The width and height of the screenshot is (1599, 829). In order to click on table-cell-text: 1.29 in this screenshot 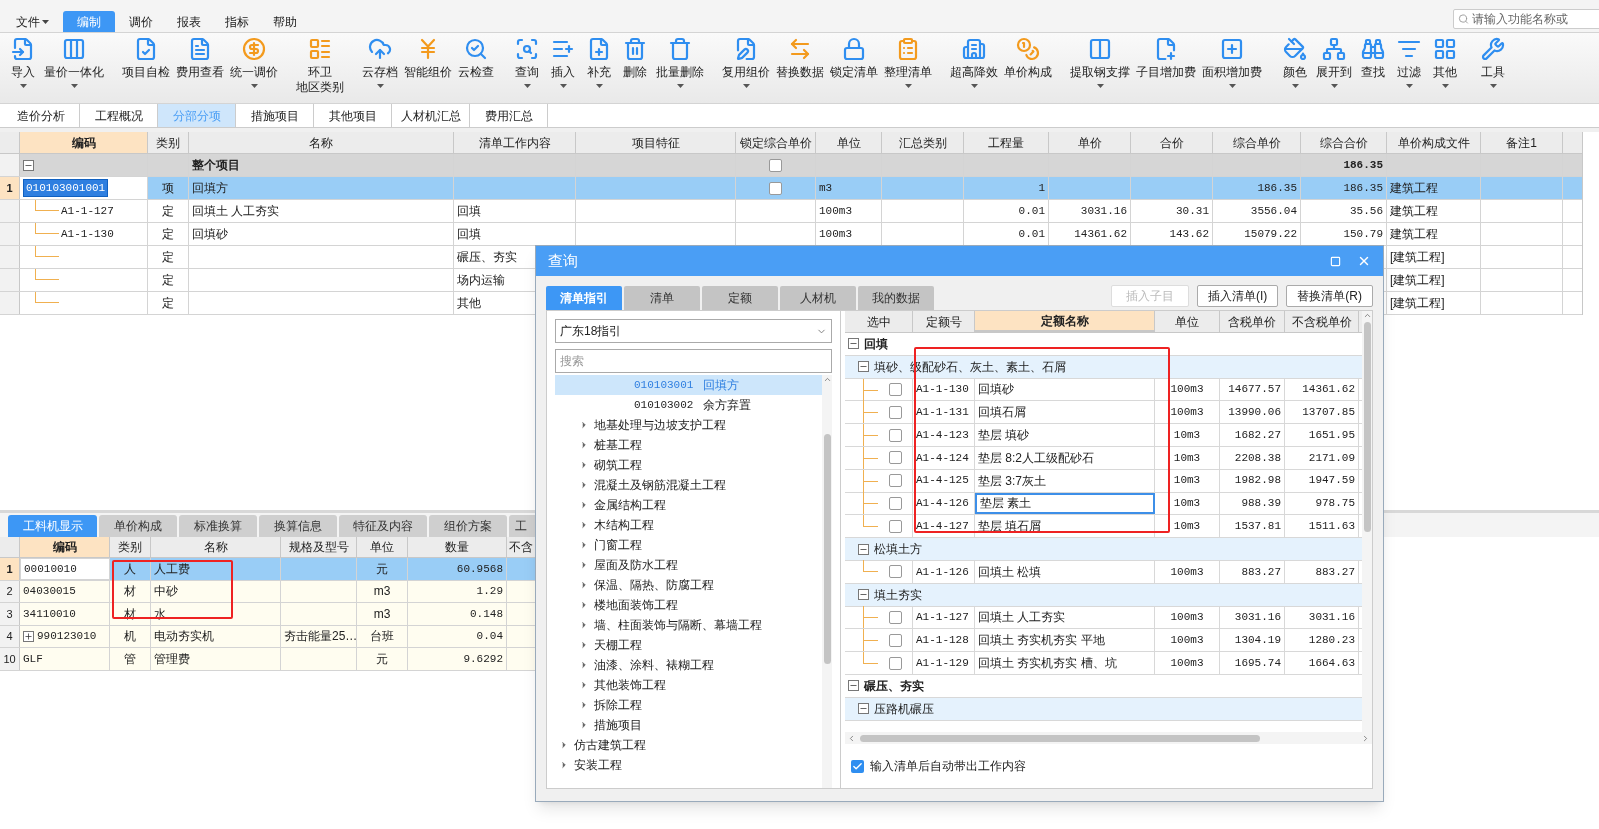, I will do `click(489, 591)`.